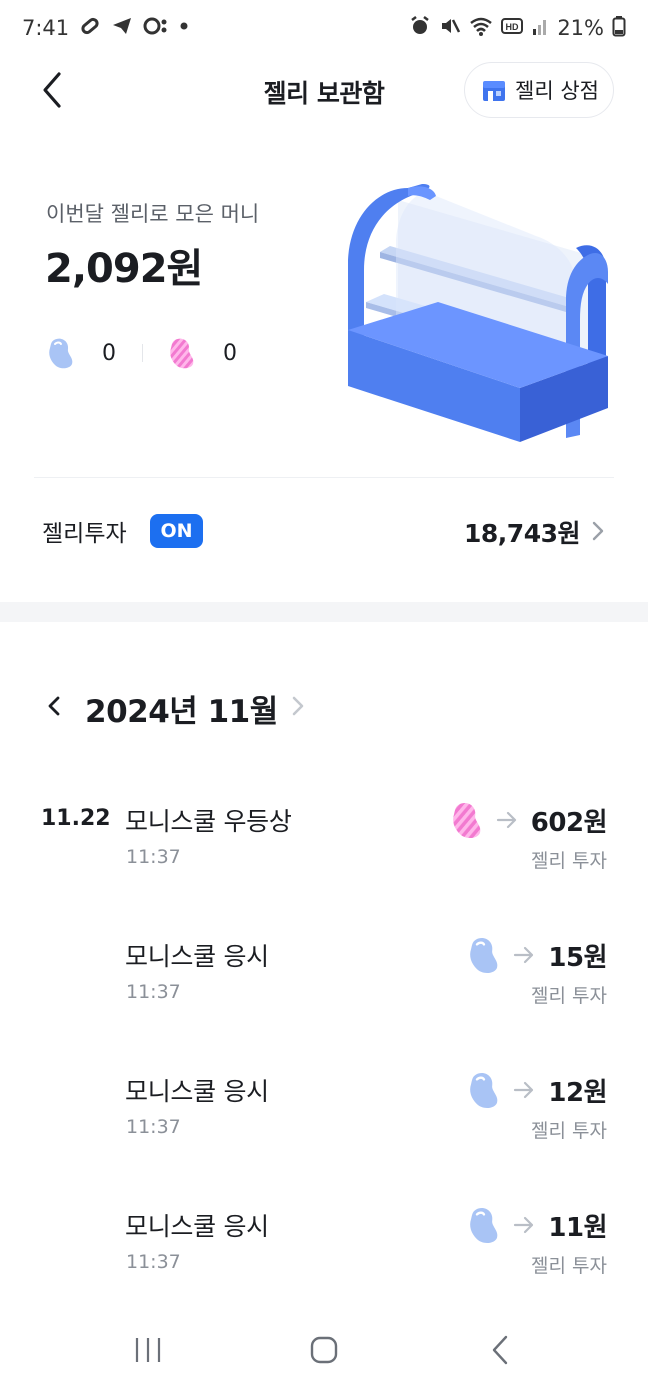  Describe the element at coordinates (181, 712) in the screenshot. I see `month-label: 2024년 11월` at that location.